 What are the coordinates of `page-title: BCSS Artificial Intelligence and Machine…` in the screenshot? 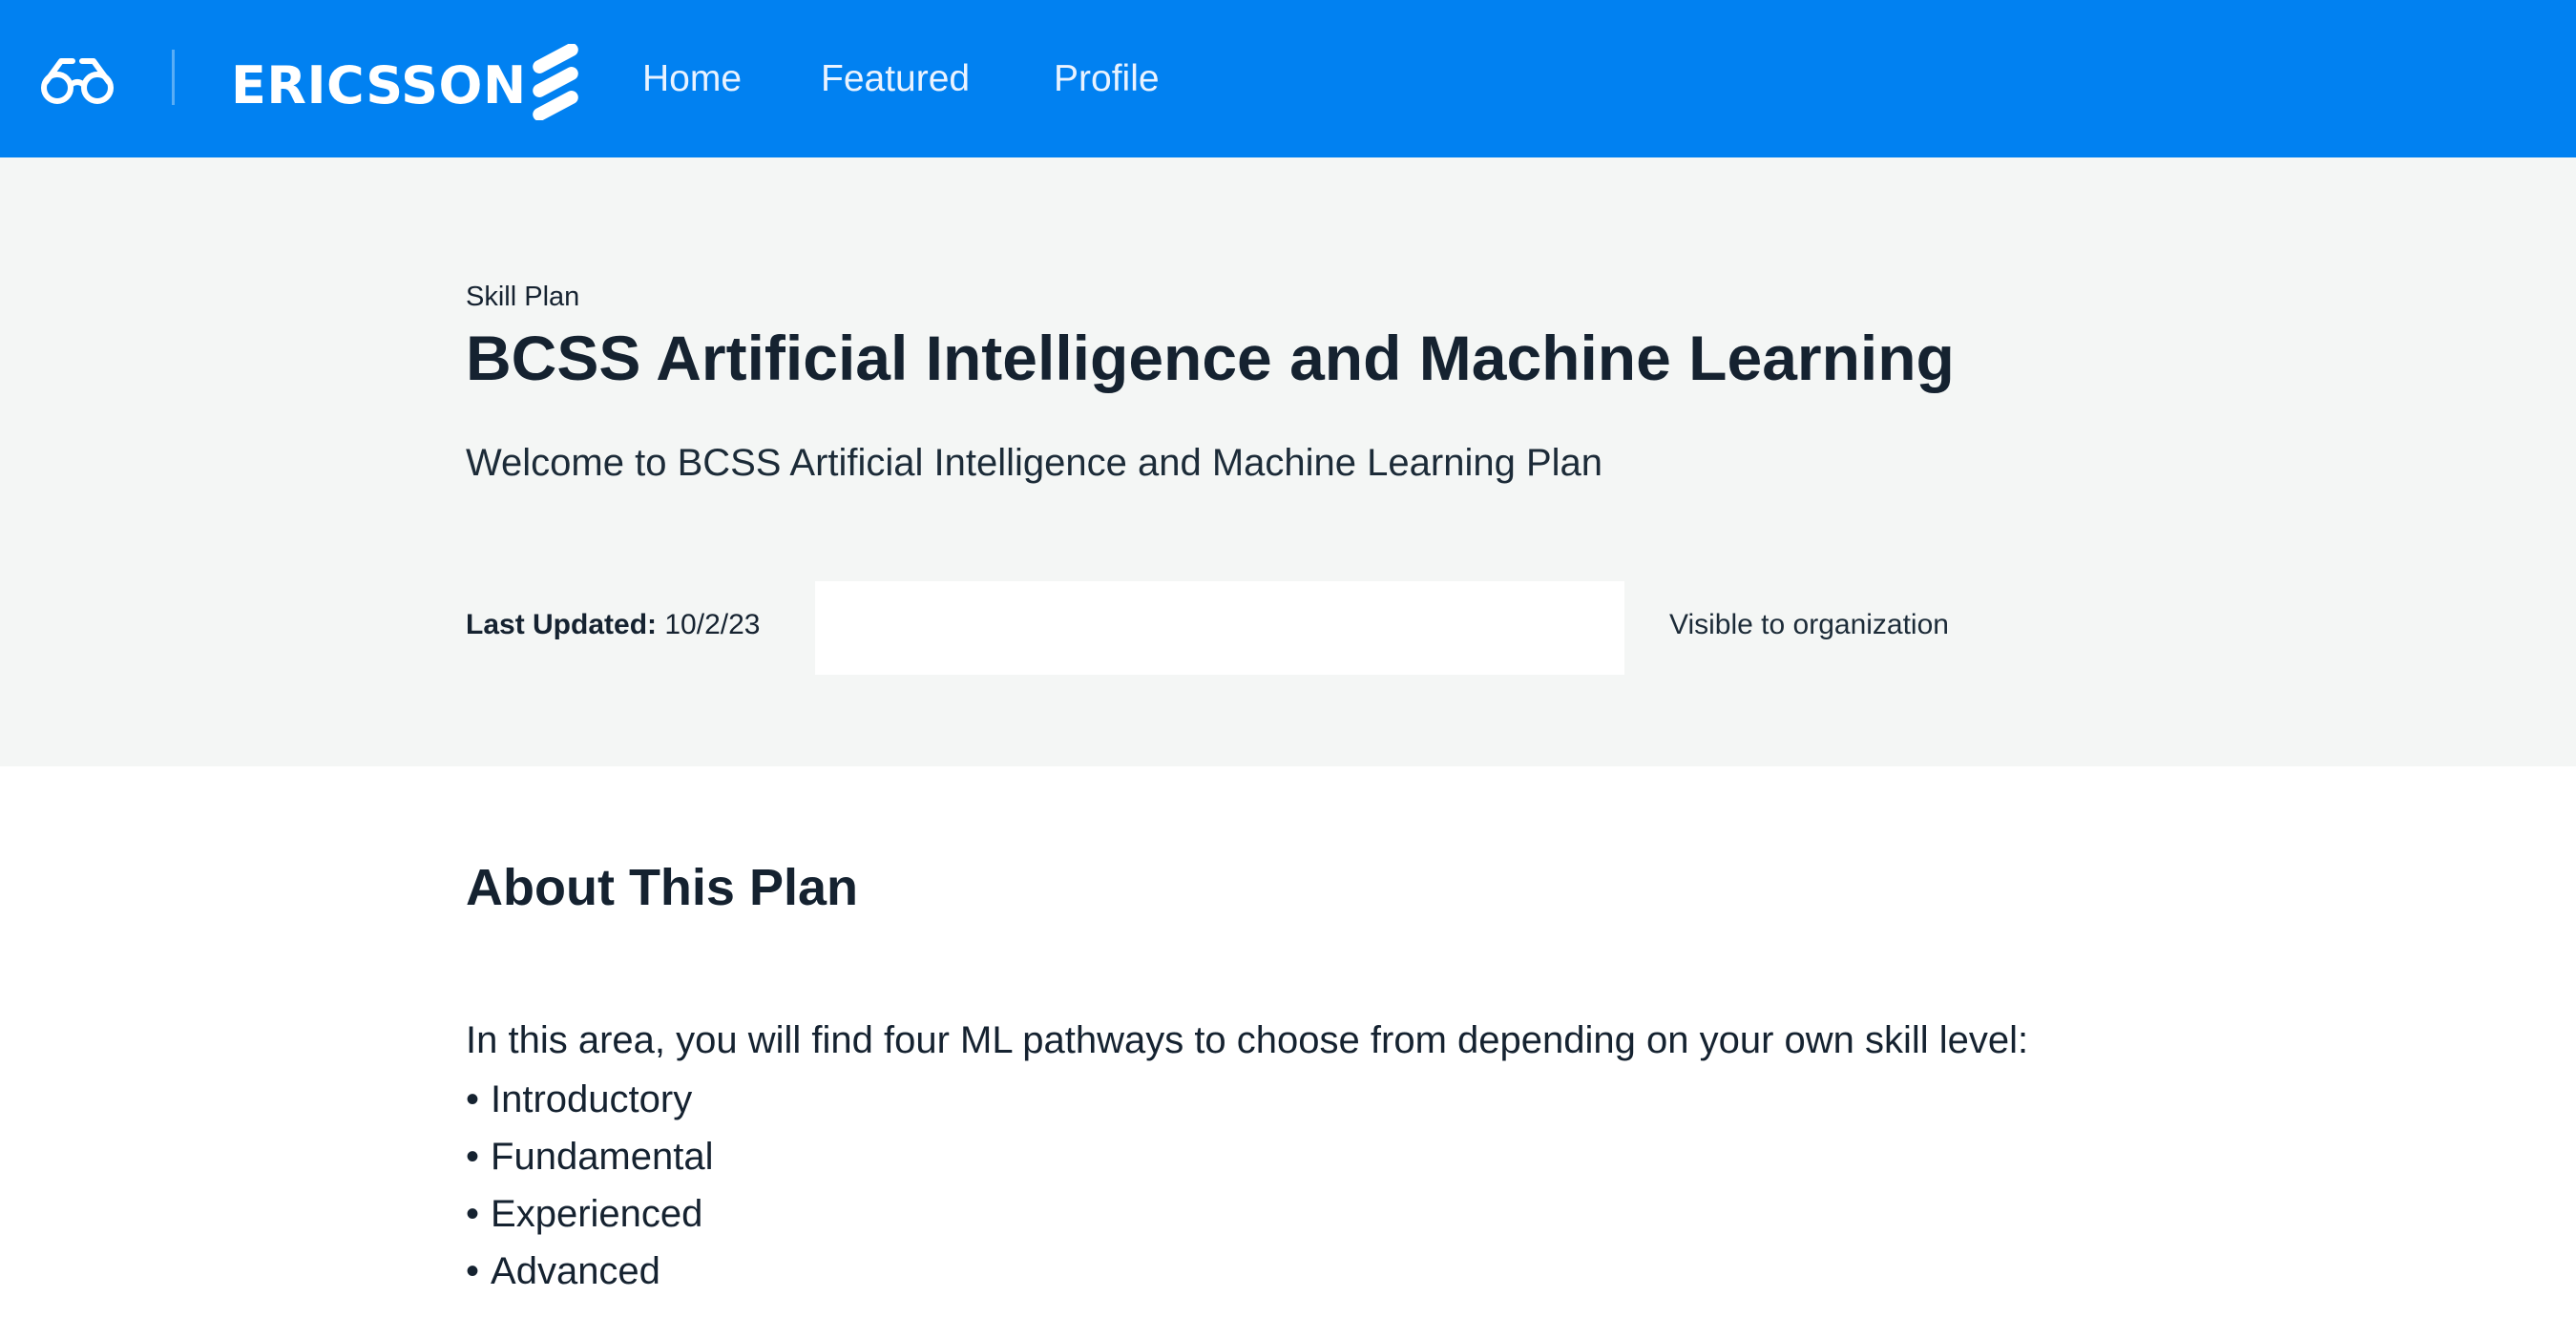 It's located at (1210, 358).